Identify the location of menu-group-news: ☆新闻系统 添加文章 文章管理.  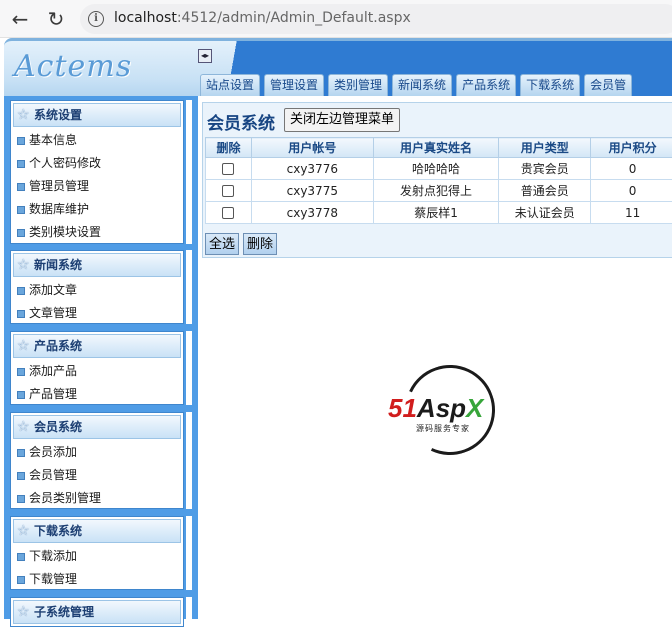
(97, 287).